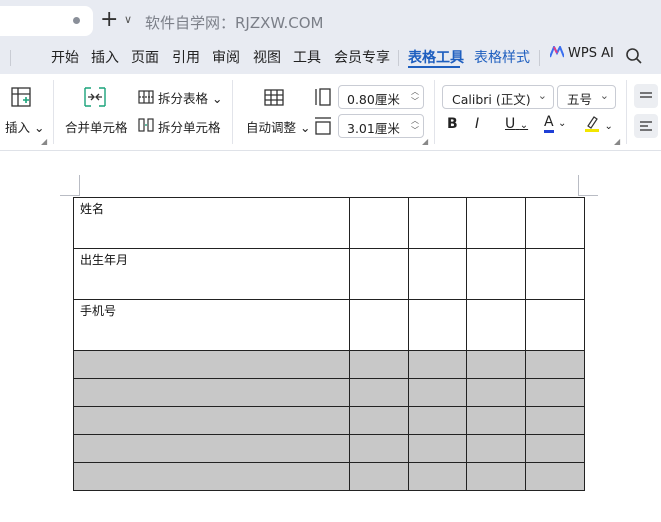 The image size is (661, 522). What do you see at coordinates (105, 57) in the screenshot?
I see `menu-insert: 插入` at bounding box center [105, 57].